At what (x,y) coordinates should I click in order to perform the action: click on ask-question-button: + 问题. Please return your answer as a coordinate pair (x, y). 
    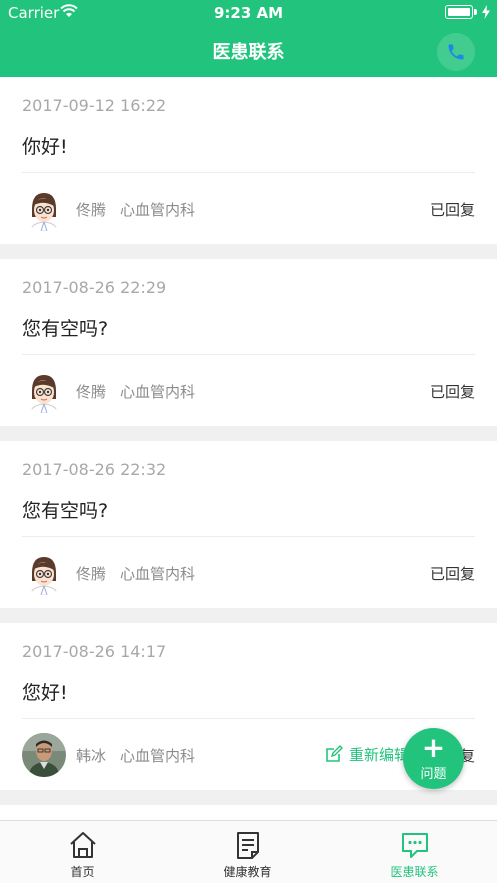
    Looking at the image, I should click on (433, 758).